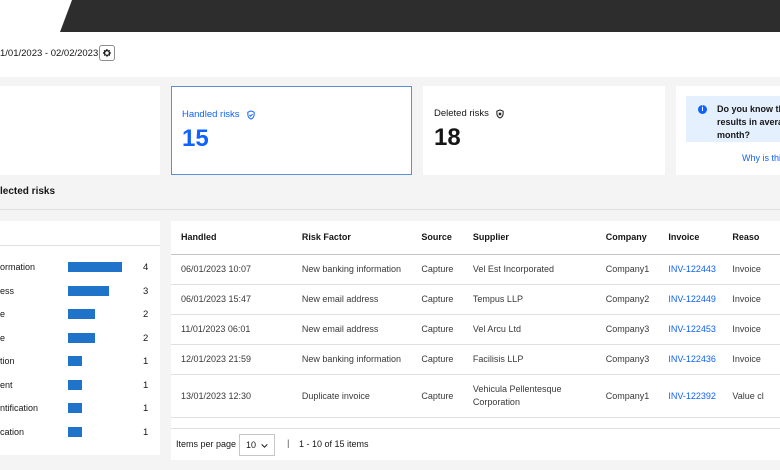 The image size is (780, 470). I want to click on cell-risk-factor: New email address, so click(351, 299).